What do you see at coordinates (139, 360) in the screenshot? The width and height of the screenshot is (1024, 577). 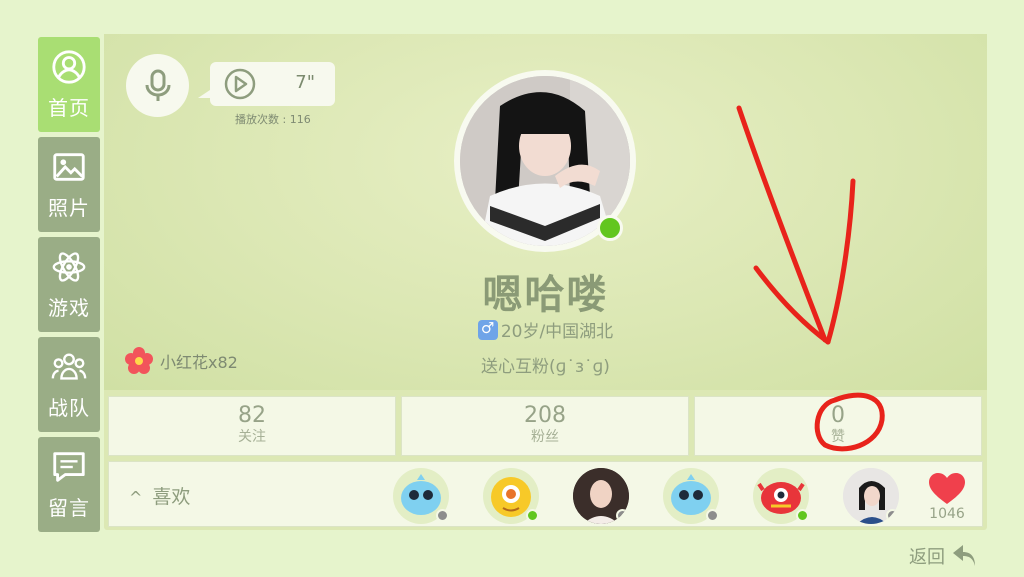 I see `flower-icon` at bounding box center [139, 360].